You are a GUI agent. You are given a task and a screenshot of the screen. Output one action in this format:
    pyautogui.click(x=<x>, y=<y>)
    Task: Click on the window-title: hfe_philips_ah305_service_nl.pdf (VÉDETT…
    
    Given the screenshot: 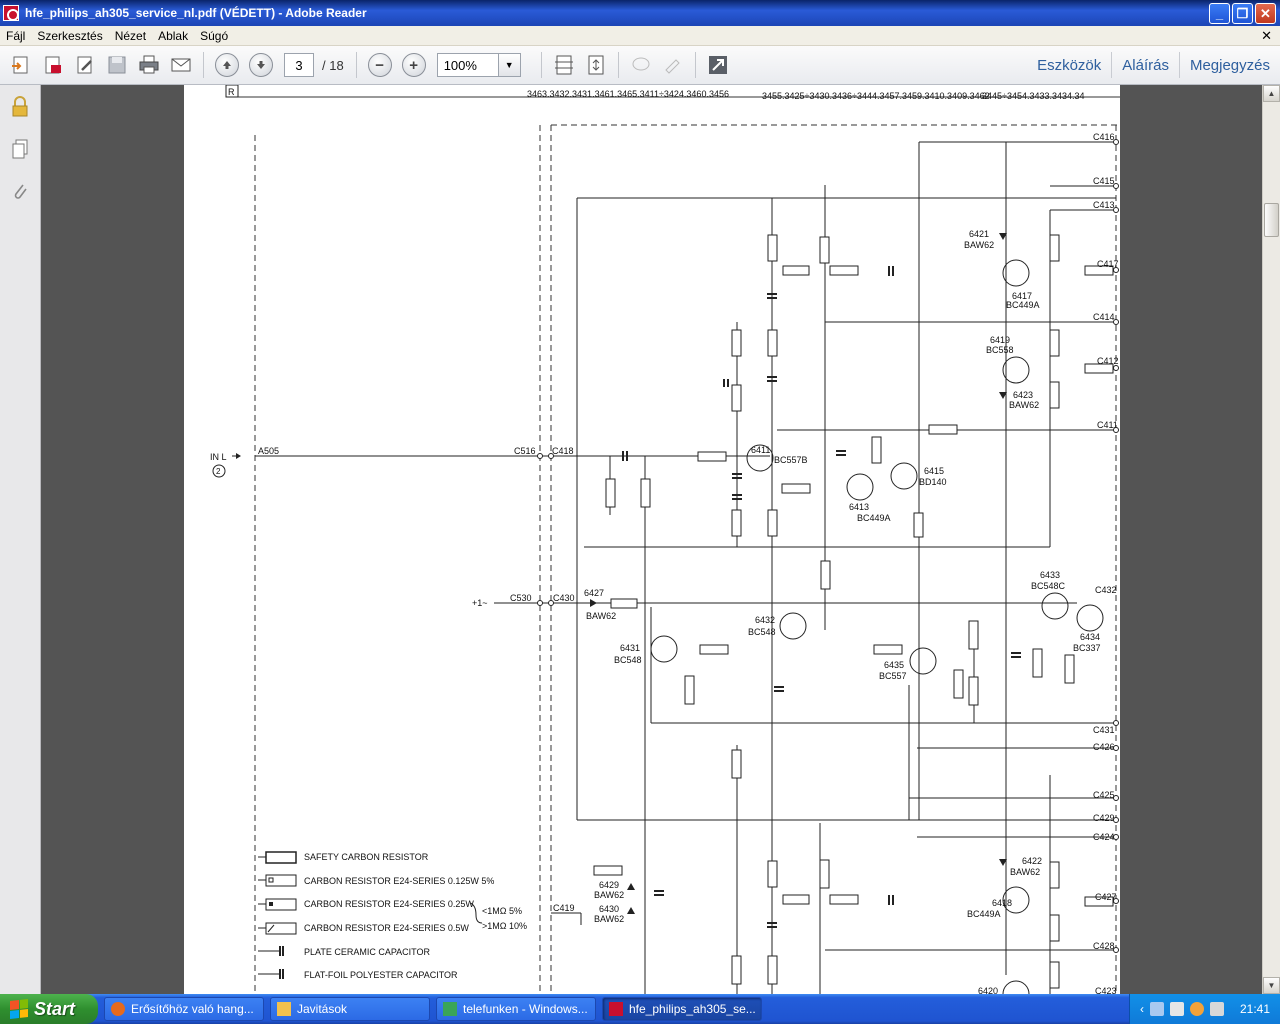 What is the action you would take?
    pyautogui.click(x=196, y=13)
    